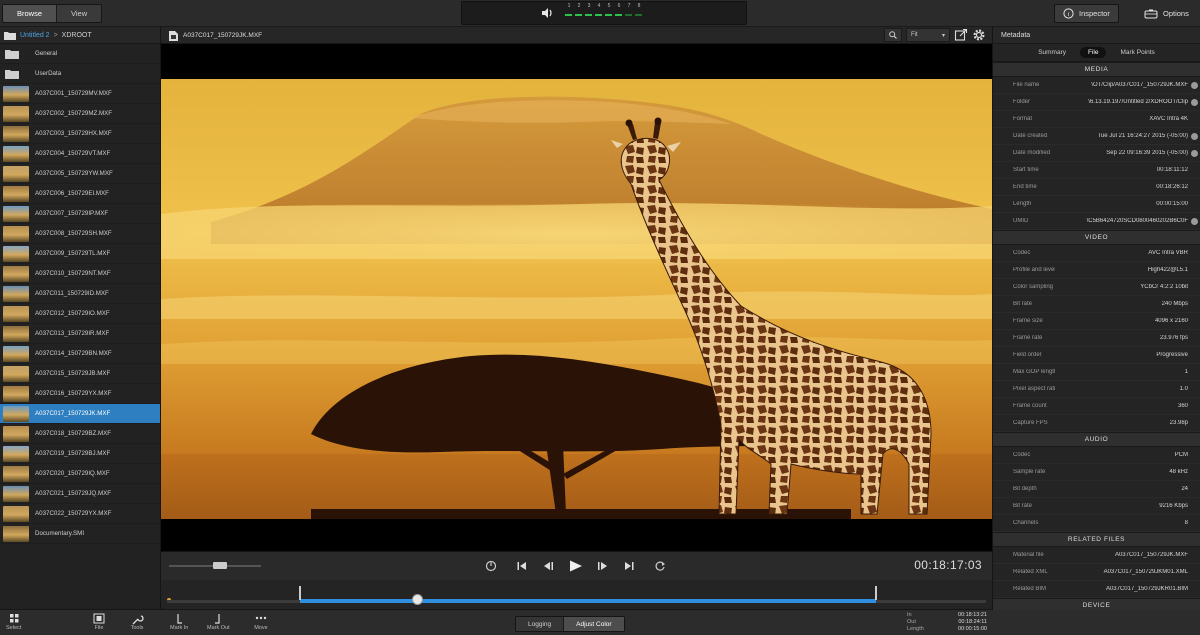 Image resolution: width=1200 pixels, height=635 pixels. What do you see at coordinates (80, 334) in the screenshot?
I see `clip-item: A037C013_150729IR.MXF` at bounding box center [80, 334].